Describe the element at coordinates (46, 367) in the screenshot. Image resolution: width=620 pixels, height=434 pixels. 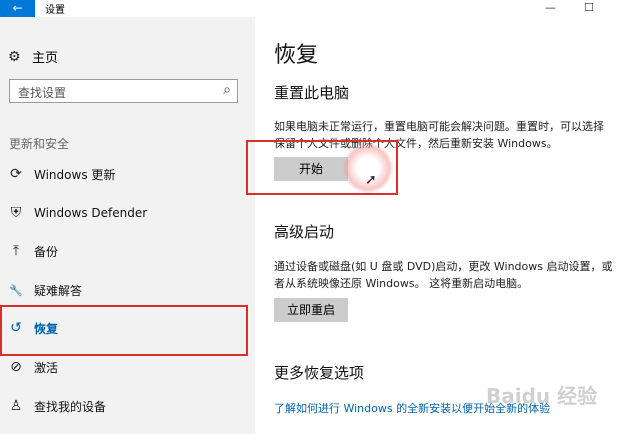
I see `sidebar-item-label: 激活` at that location.